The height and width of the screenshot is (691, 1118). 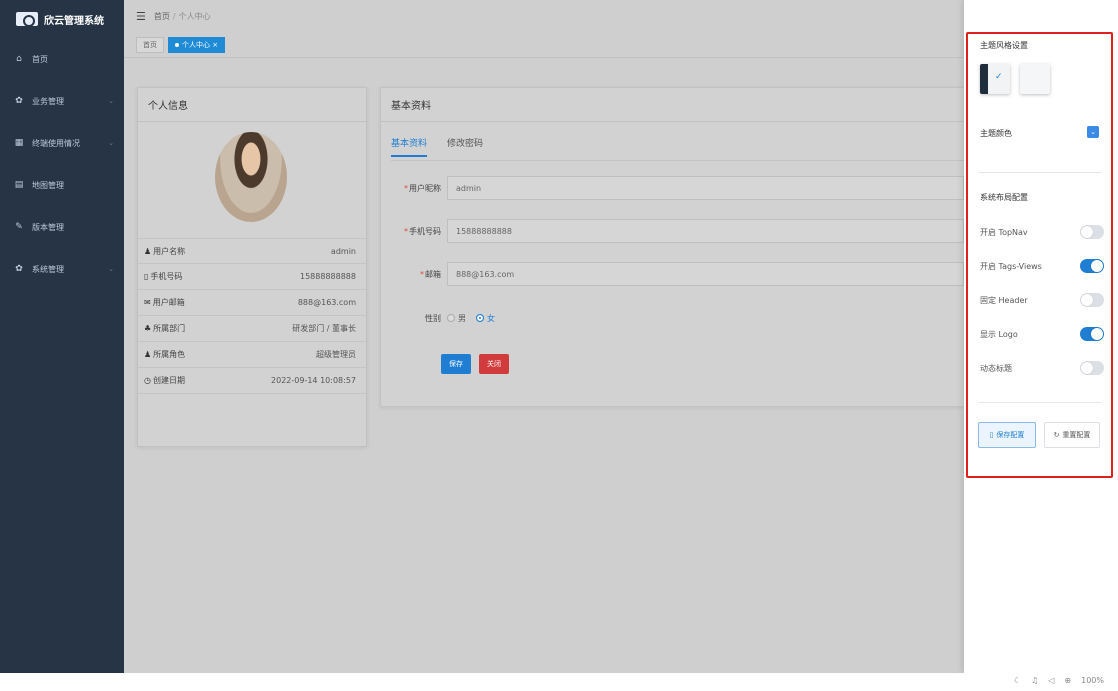 I want to click on refresh-icon: ↻, so click(x=1056, y=435).